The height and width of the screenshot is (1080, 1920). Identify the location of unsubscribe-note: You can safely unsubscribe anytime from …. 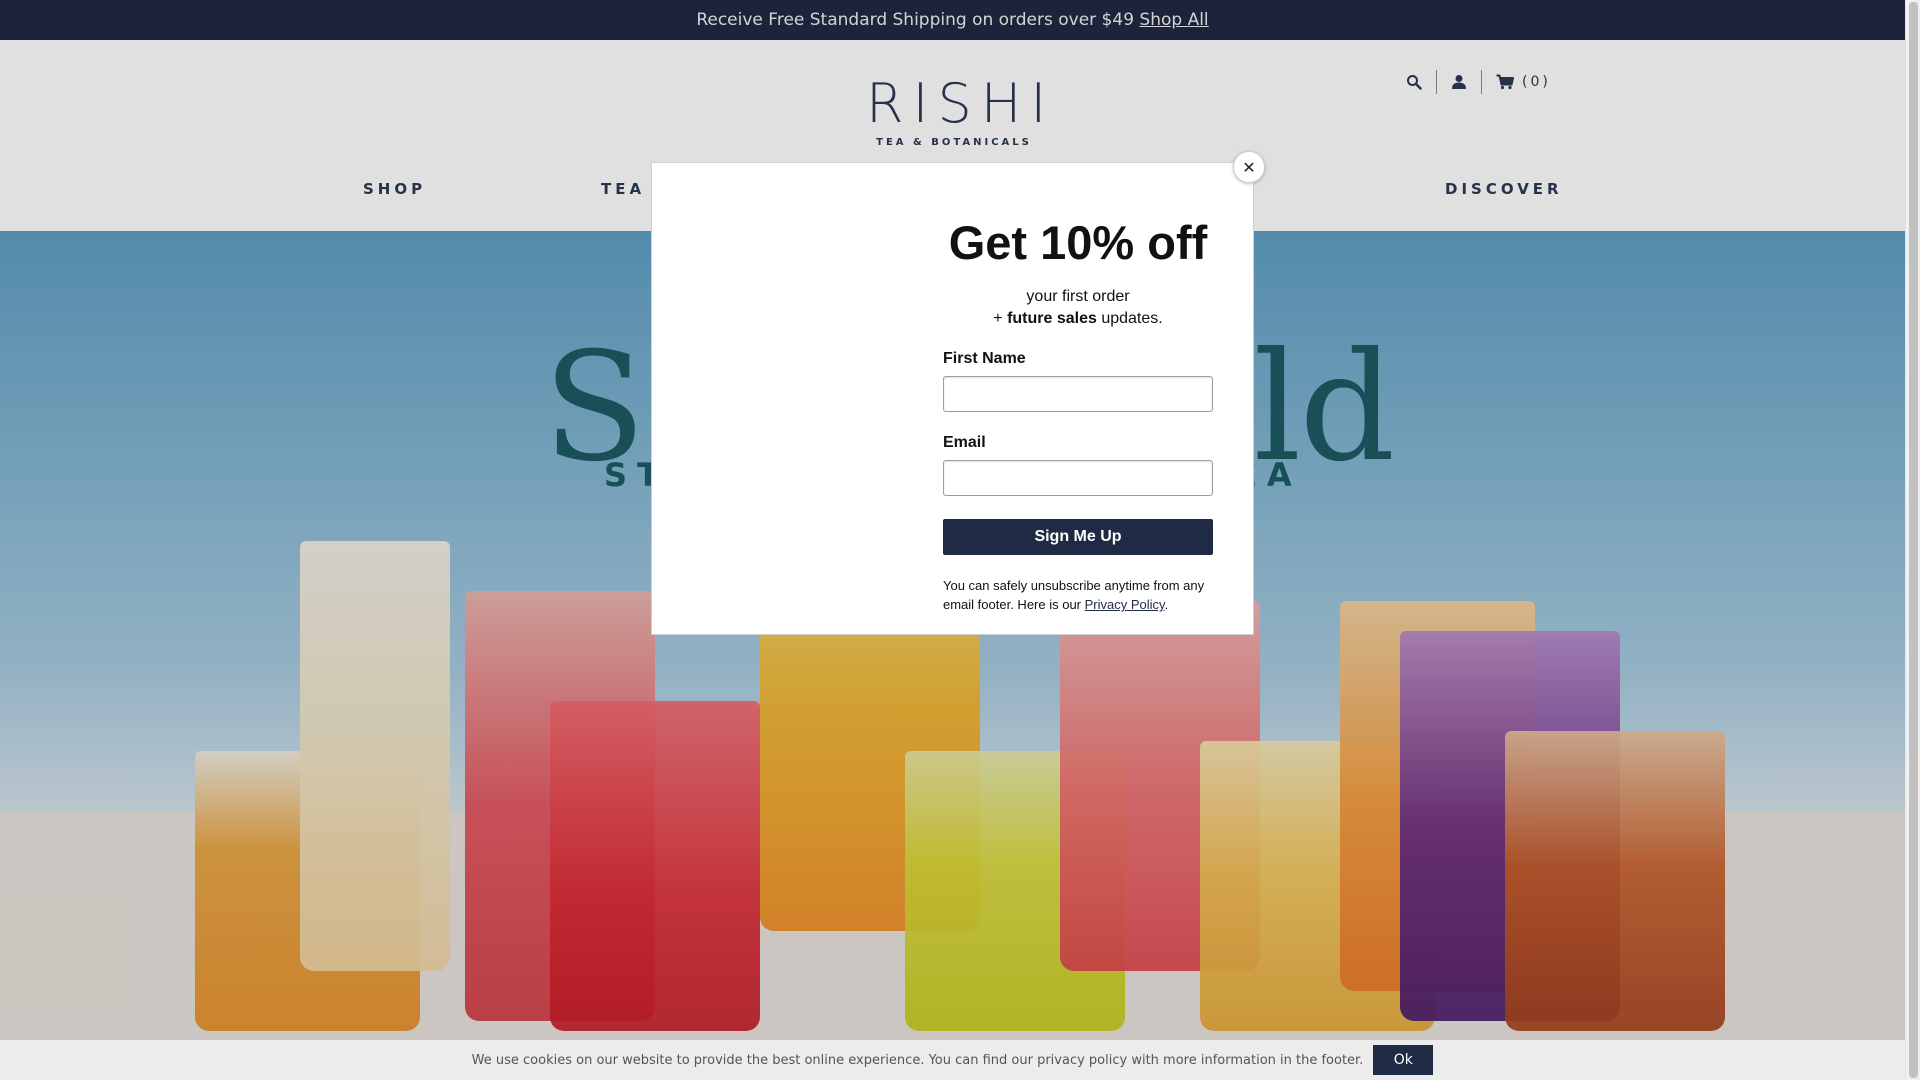
(1078, 595).